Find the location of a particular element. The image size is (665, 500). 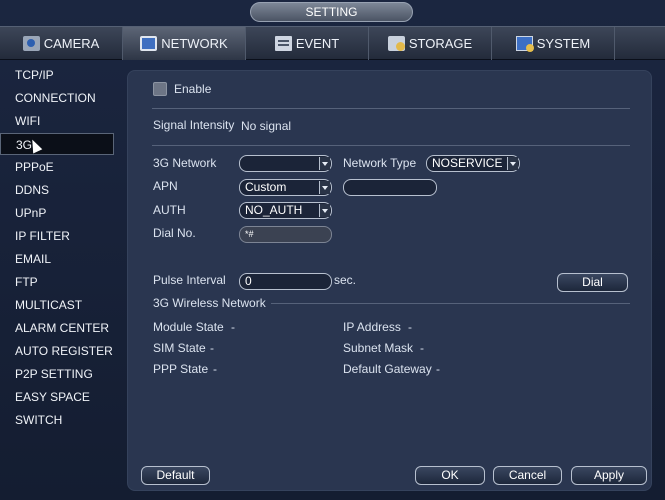

dial-no-label: Dial No. is located at coordinates (174, 233).